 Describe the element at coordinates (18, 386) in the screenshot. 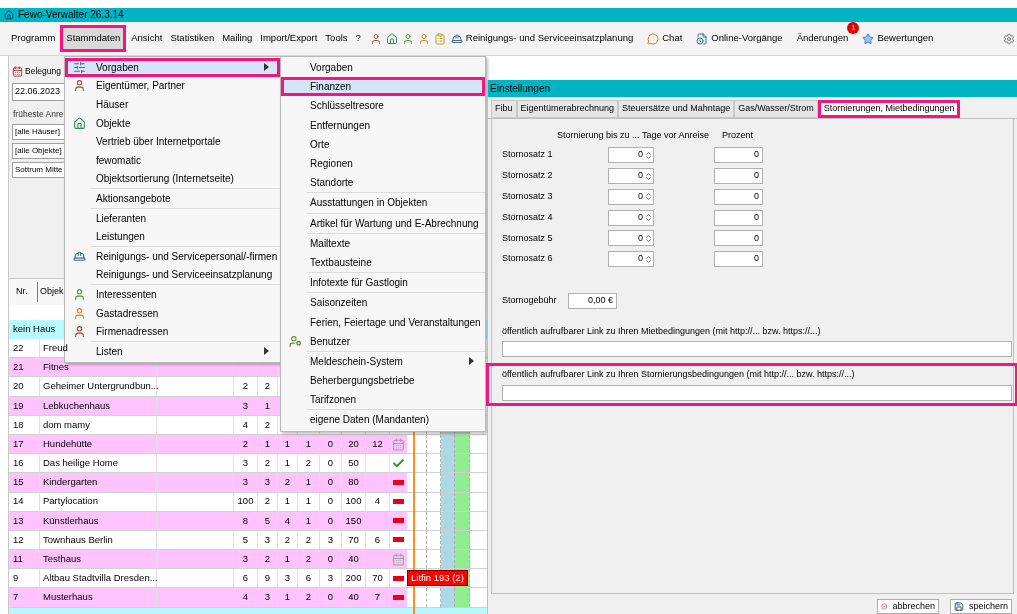

I see `table-cell: 20` at that location.